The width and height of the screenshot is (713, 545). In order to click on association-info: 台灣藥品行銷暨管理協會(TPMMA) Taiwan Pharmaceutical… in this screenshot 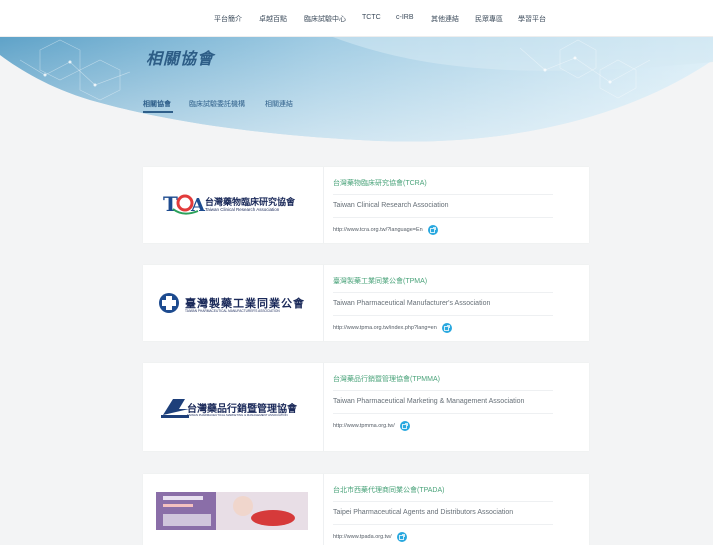, I will do `click(443, 403)`.